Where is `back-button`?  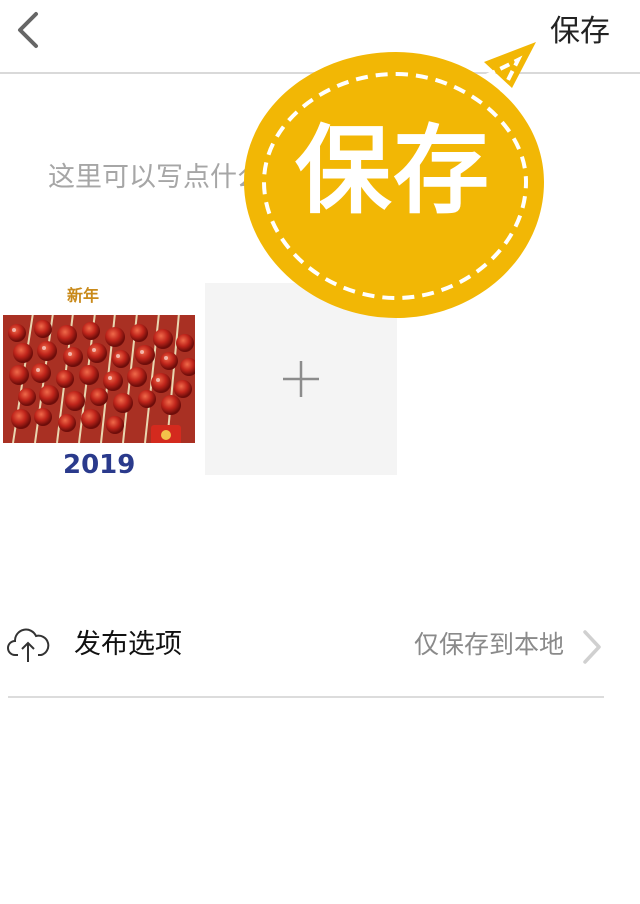
back-button is located at coordinates (30, 30).